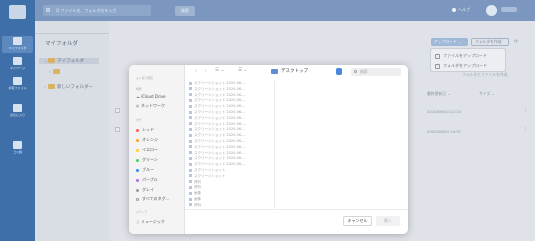 This screenshot has width=535, height=241. I want to click on dialog-search-input: 検索, so click(376, 72).